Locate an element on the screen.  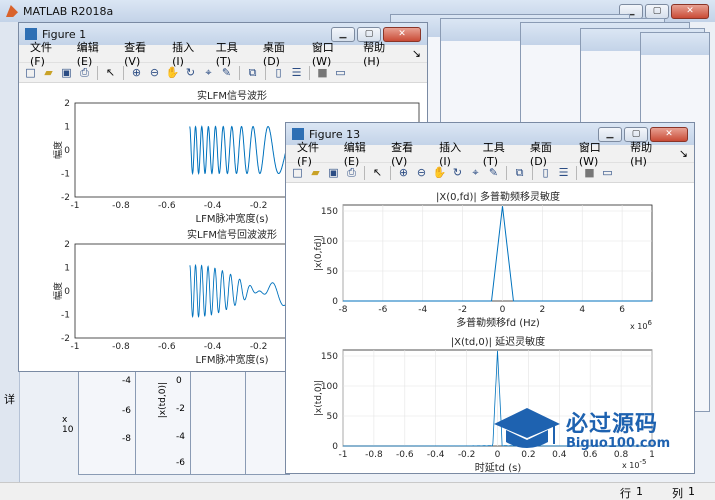
bg-axis-label: |x(td,0)| is located at coordinates (163, 400).